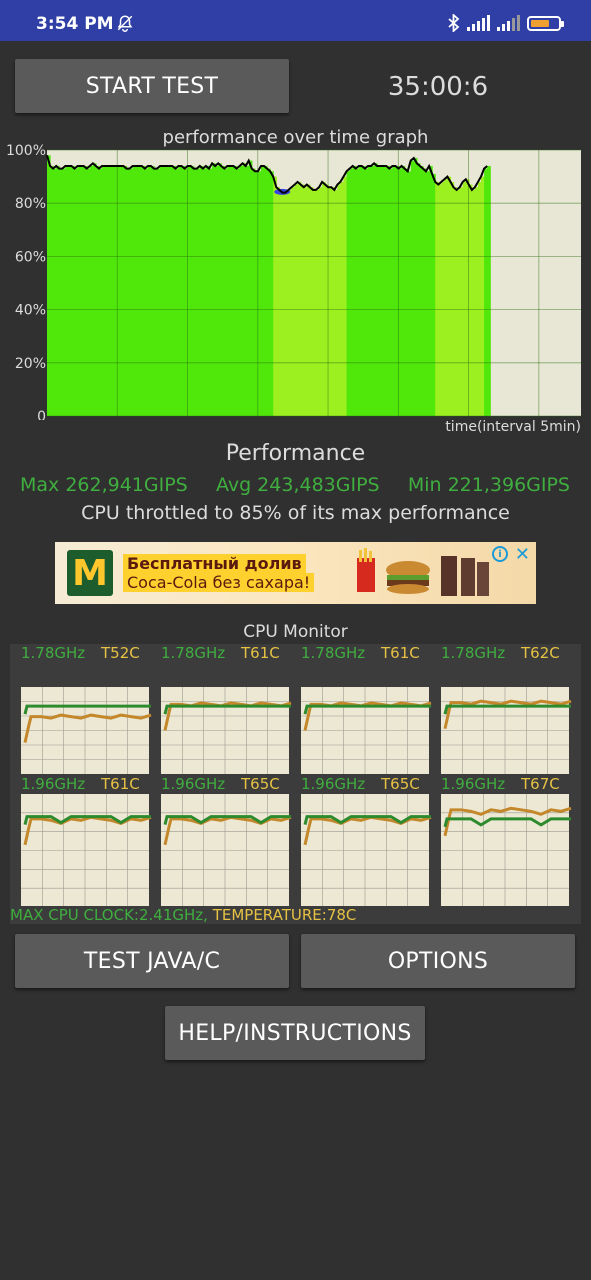 The width and height of the screenshot is (591, 1280). Describe the element at coordinates (219, 582) in the screenshot. I see `ad-subline: Coca-Cola без сахара!` at that location.